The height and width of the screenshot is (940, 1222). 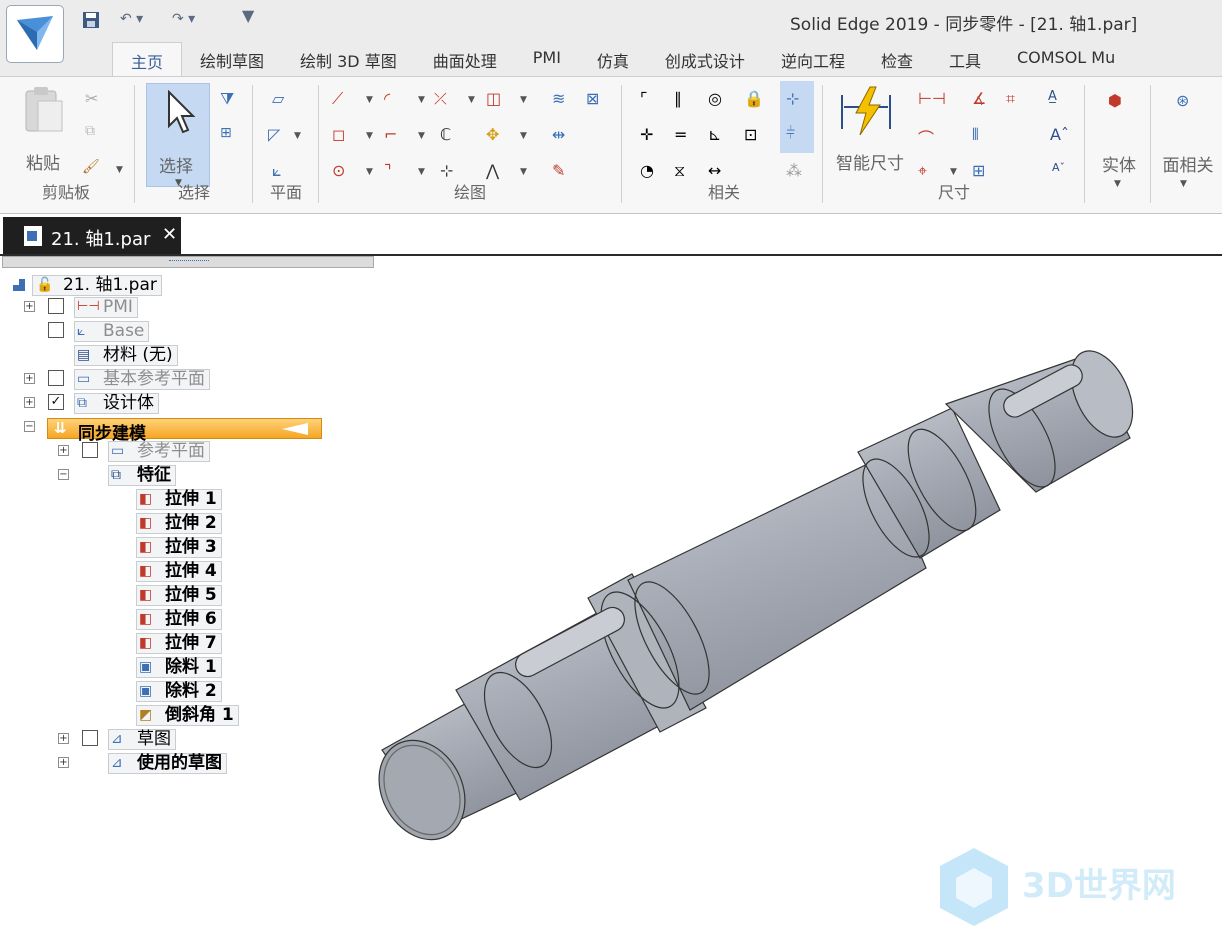 What do you see at coordinates (813, 59) in the screenshot?
I see `tab-reverse-engineering: 逆向工程` at bounding box center [813, 59].